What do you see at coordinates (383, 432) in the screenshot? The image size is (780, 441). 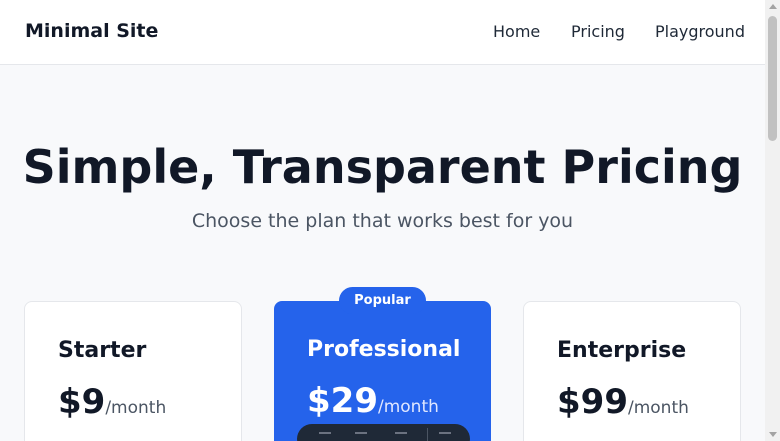 I see `floating-toolbar` at bounding box center [383, 432].